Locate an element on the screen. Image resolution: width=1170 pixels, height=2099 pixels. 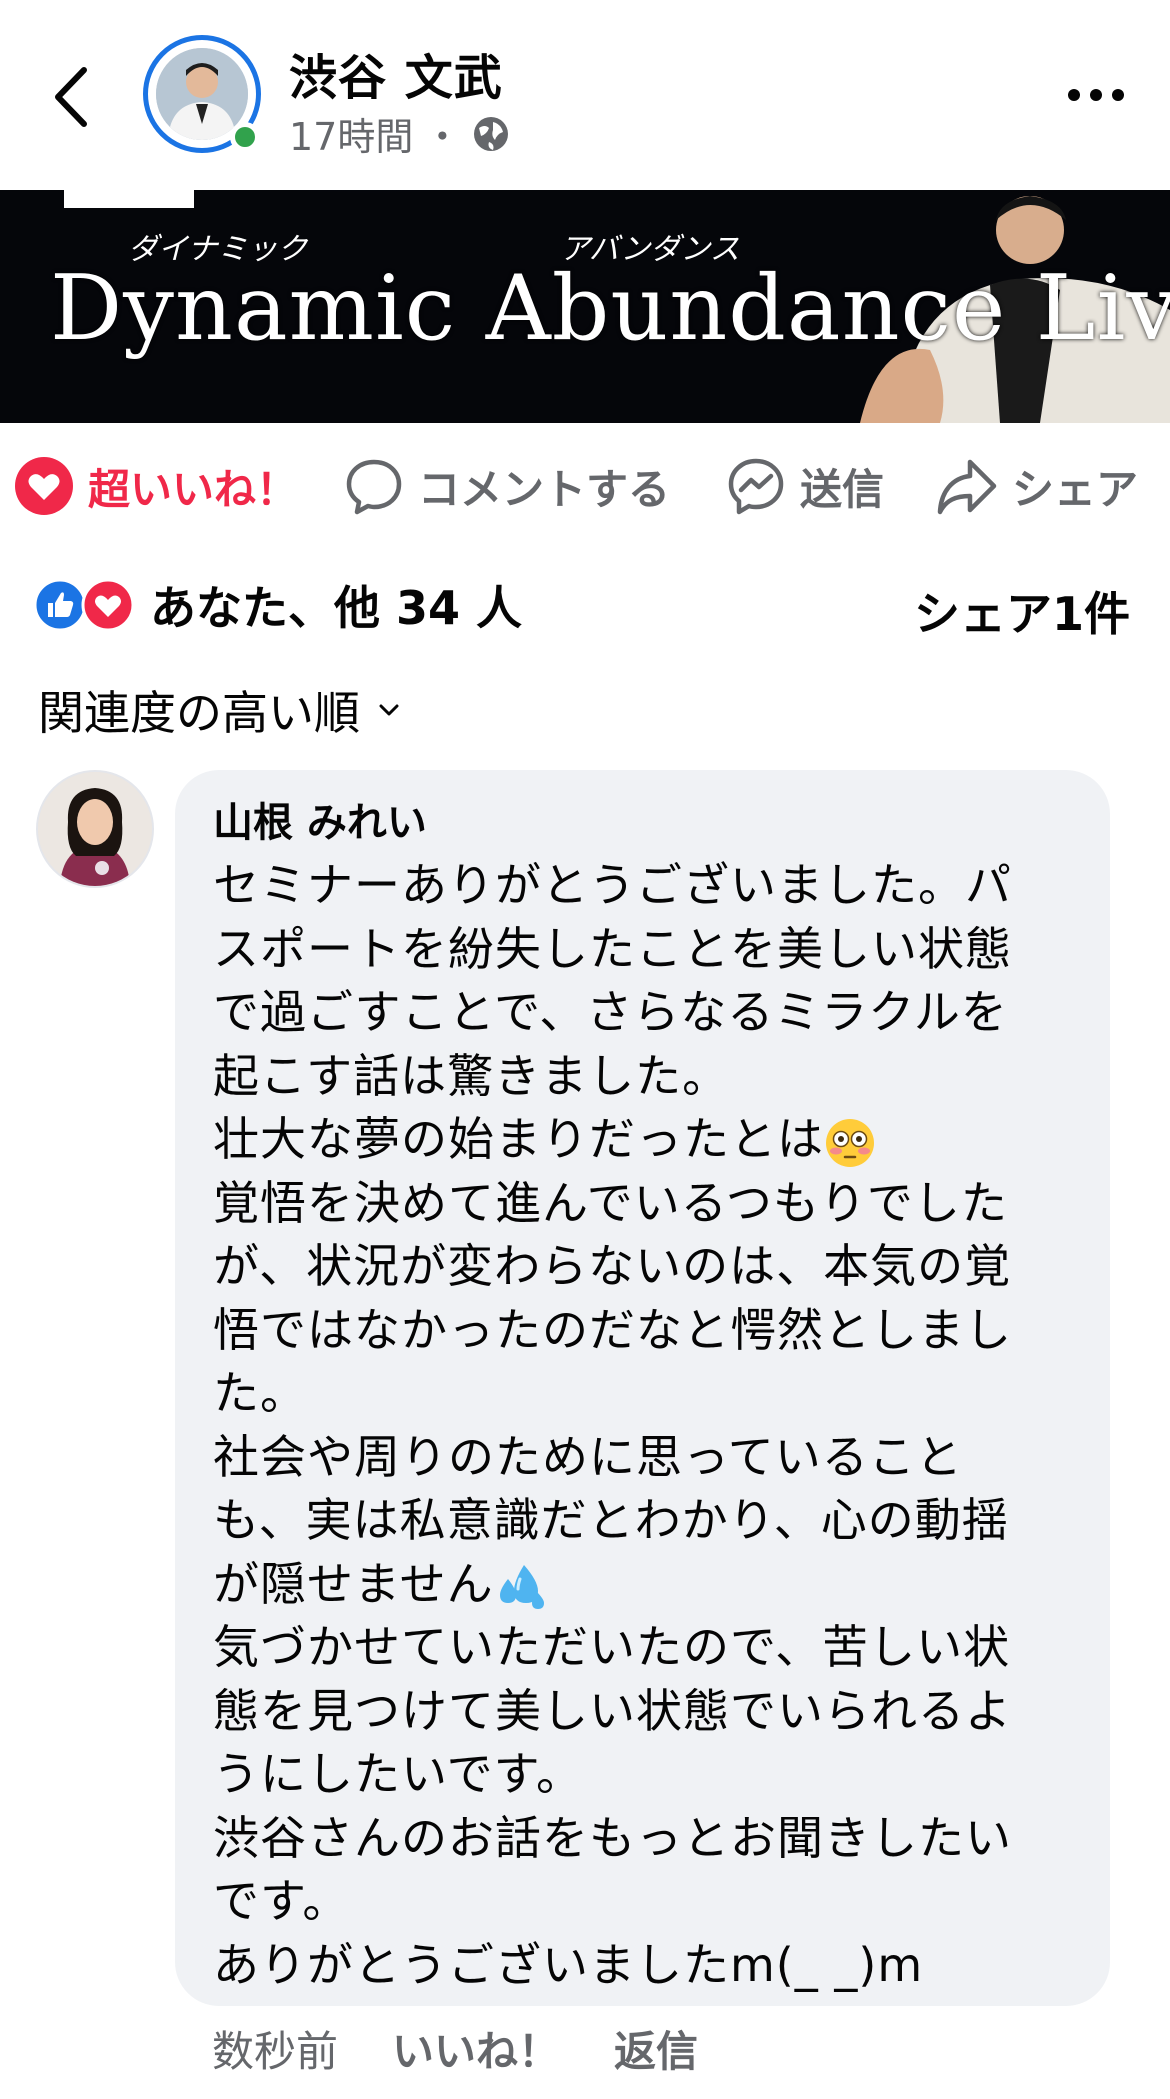
comment-button: コメントする is located at coordinates (507, 486).